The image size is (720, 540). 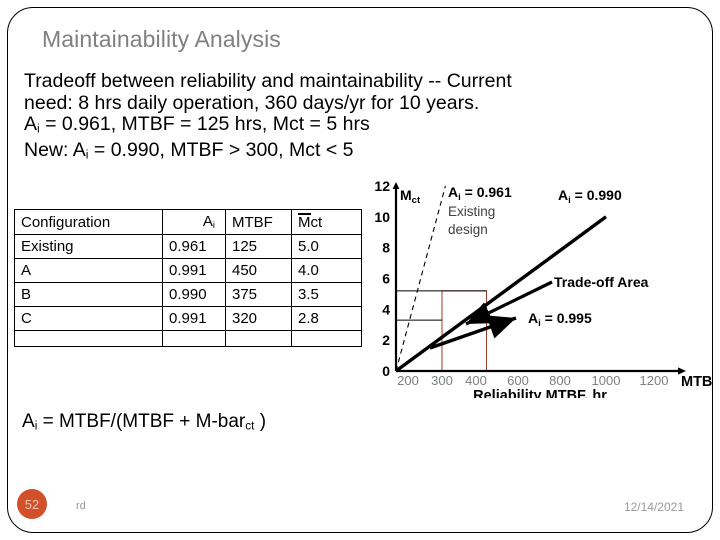 I want to click on column-header-mct-ct: ct, so click(x=316, y=222).